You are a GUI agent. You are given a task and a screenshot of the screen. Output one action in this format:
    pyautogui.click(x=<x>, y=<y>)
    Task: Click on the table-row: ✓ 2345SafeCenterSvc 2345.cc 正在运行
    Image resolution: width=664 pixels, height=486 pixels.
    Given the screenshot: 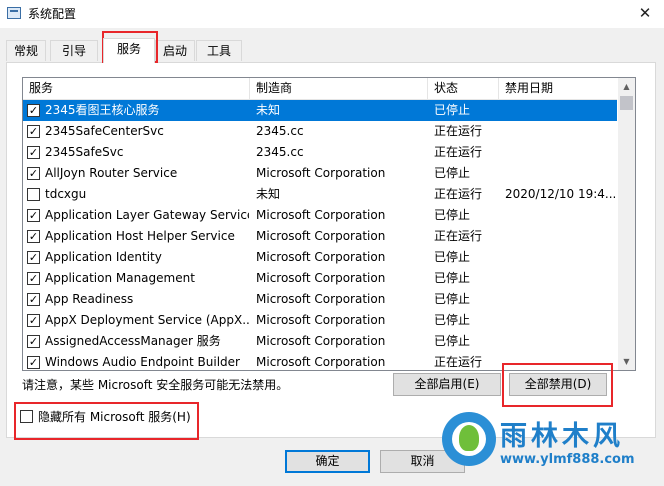 What is the action you would take?
    pyautogui.click(x=320, y=131)
    